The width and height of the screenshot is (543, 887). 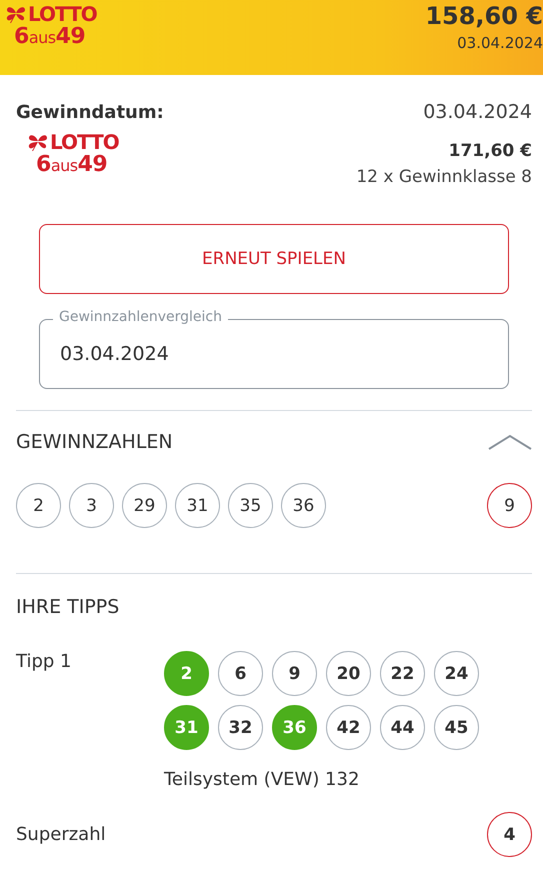 I want to click on chevron-icon, so click(x=510, y=442).